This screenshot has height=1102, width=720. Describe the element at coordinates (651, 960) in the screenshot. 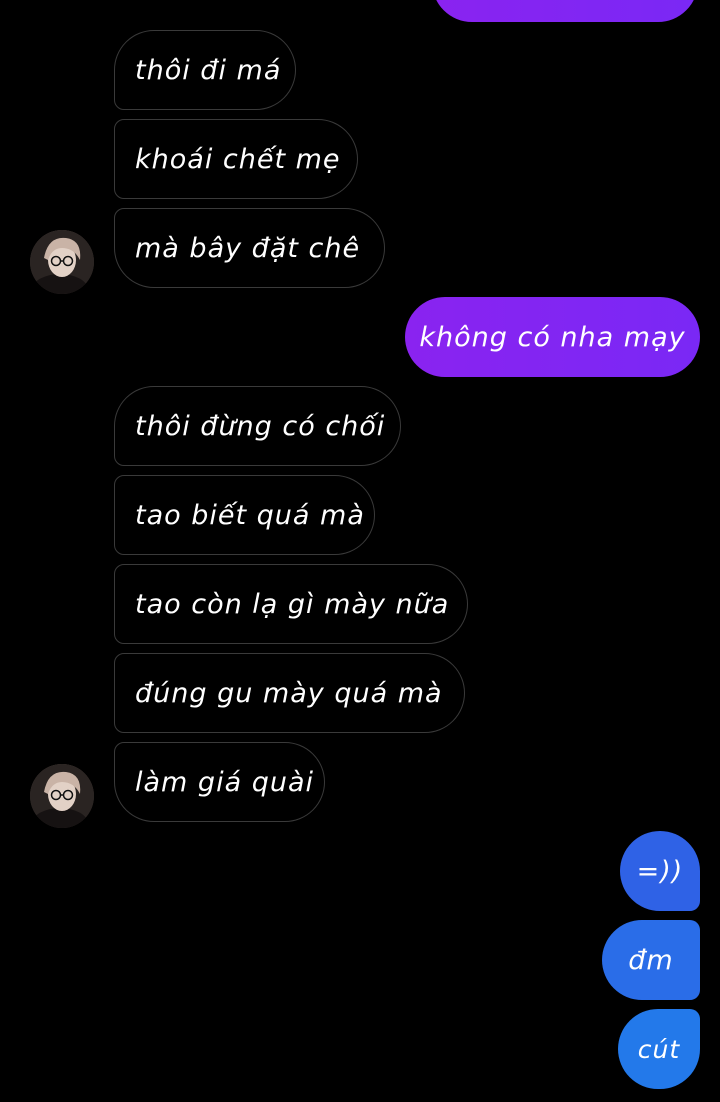

I see `sent-bubble: đm` at that location.